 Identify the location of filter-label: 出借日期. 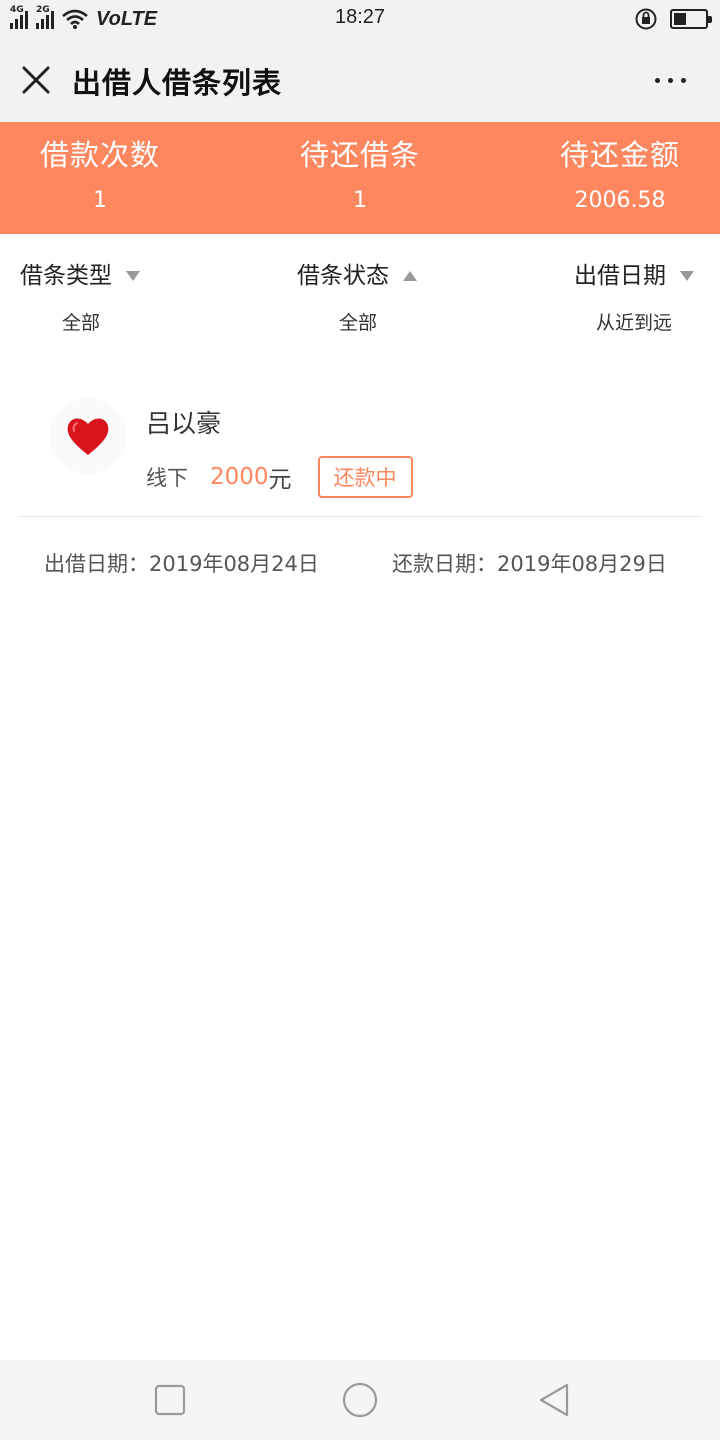
(620, 276).